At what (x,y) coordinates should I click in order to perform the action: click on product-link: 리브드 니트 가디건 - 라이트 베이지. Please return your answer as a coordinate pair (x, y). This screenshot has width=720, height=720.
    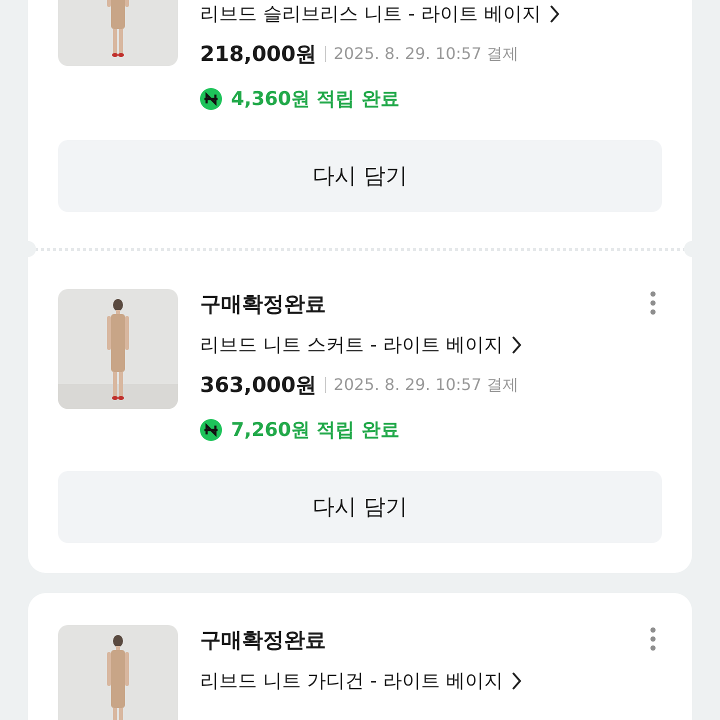
    Looking at the image, I should click on (431, 681).